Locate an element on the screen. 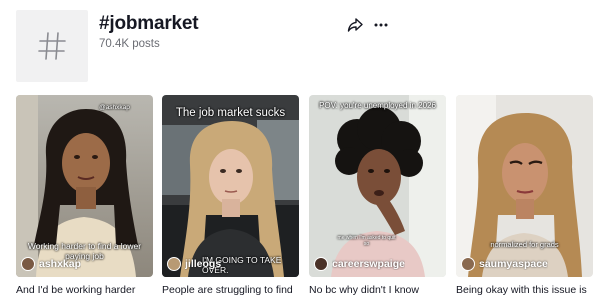 Image resolution: width=606 pixels, height=300 pixels. more-options-button is located at coordinates (381, 25).